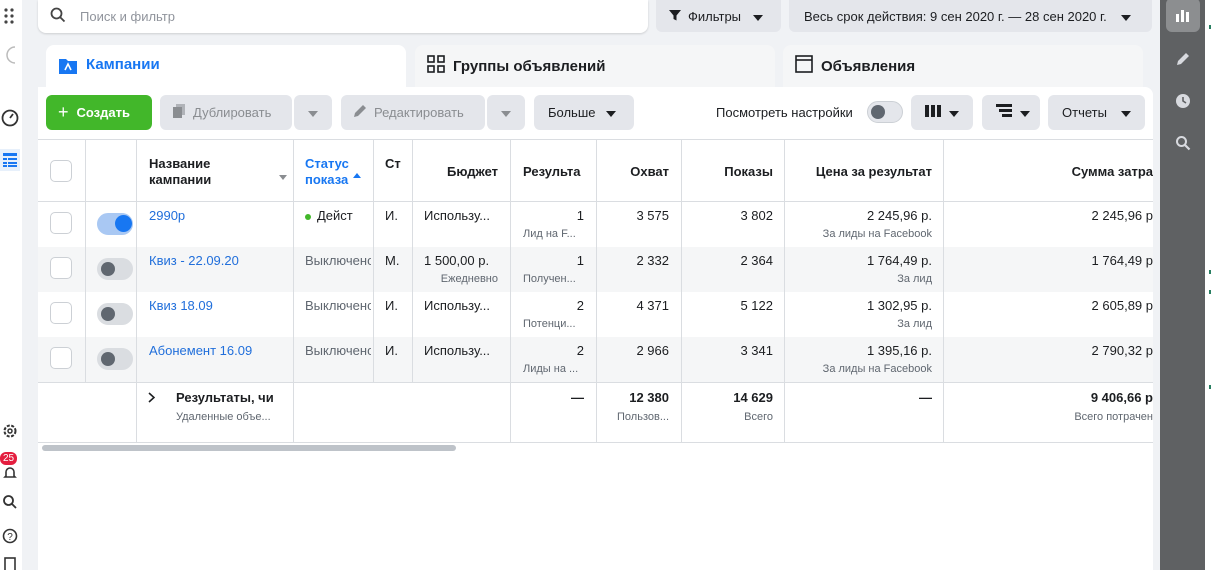  What do you see at coordinates (652, 305) in the screenshot?
I see `campaign-reach: 4 371` at bounding box center [652, 305].